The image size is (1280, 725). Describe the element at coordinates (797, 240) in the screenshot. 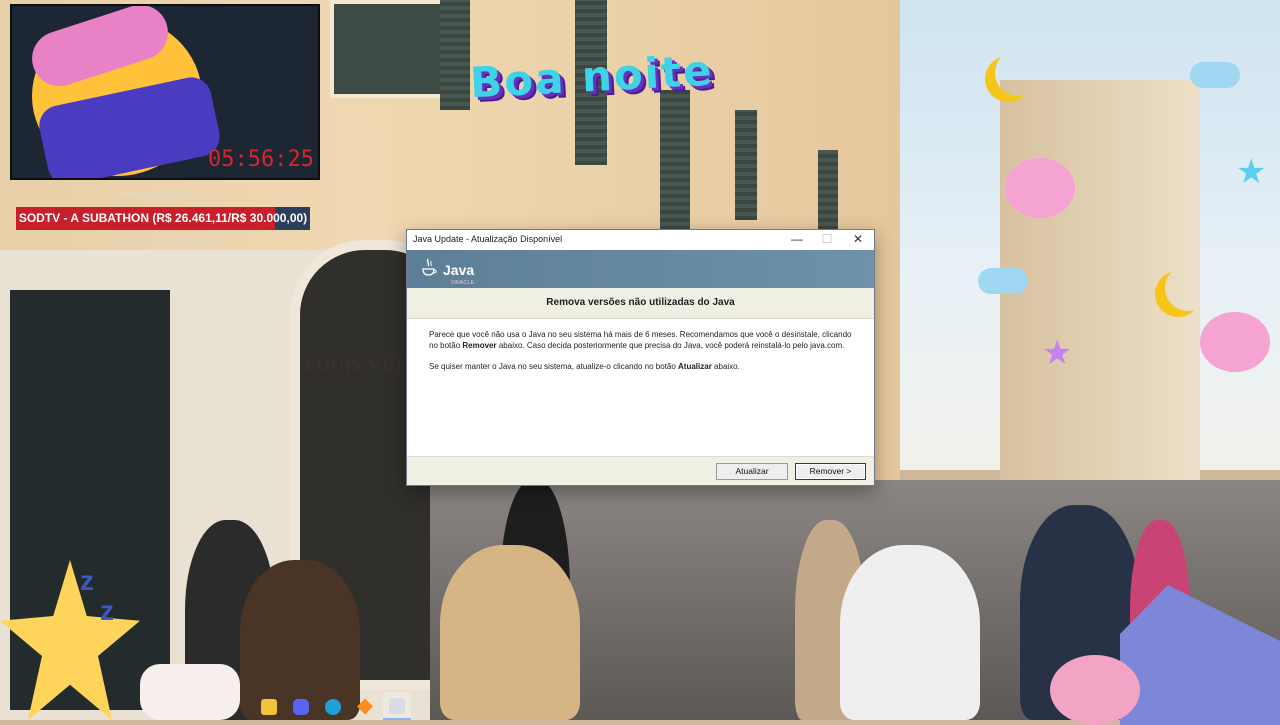

I see `minimize-button: —` at that location.